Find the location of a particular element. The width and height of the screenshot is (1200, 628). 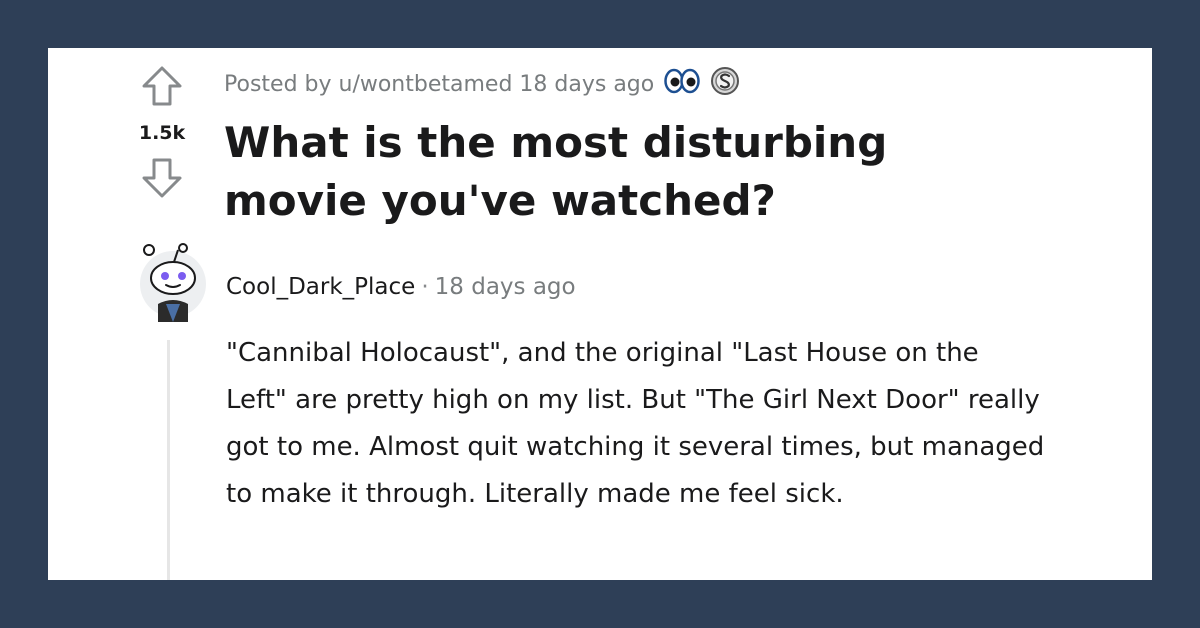

downvote-arrow-icon is located at coordinates (162, 178).